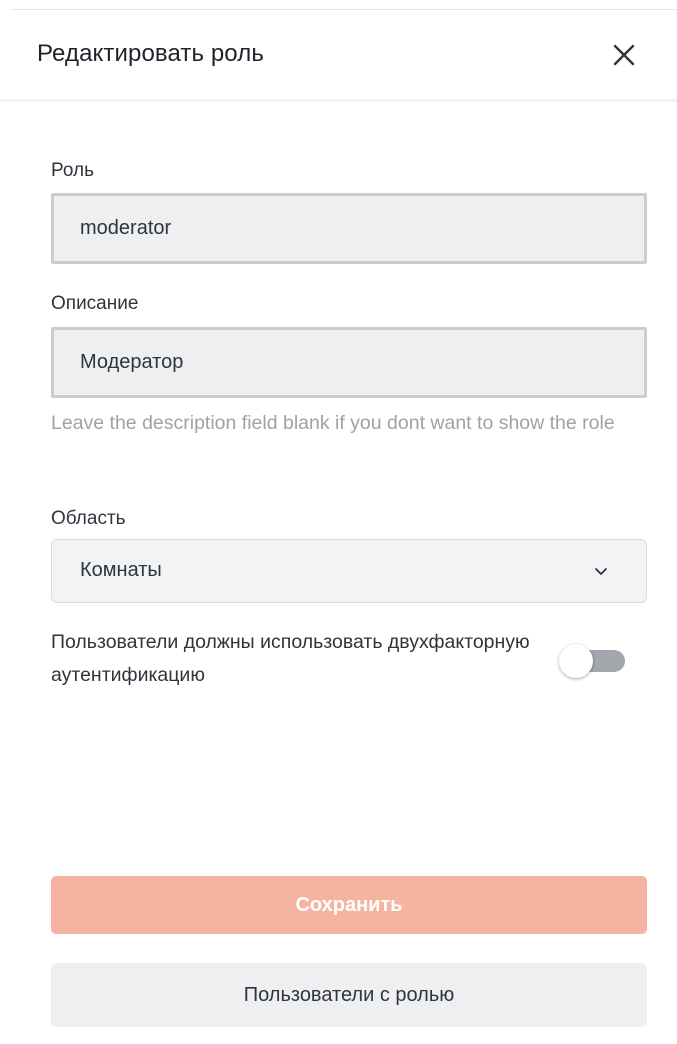 The image size is (677, 1044). Describe the element at coordinates (72, 170) in the screenshot. I see `role-label: Роль` at that location.